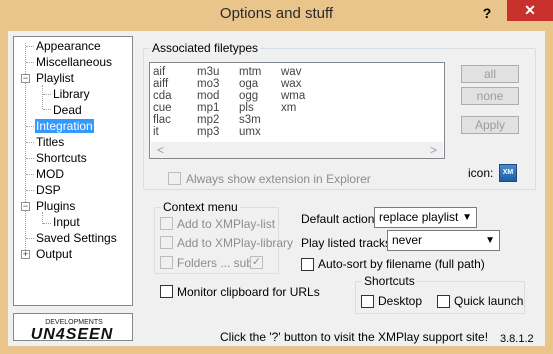  Describe the element at coordinates (205, 48) in the screenshot. I see `assoc-filetypes-title: Associated filetypes` at that location.